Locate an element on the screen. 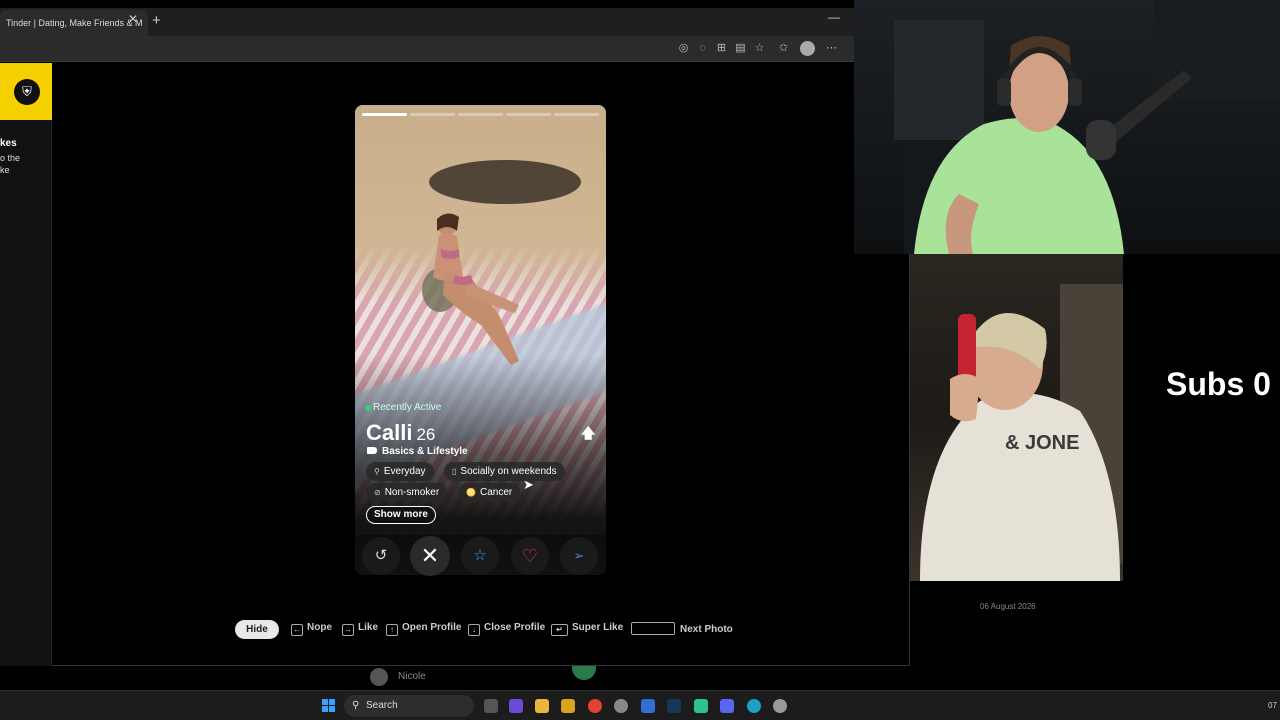 This screenshot has width=1280, height=720. profile-name-line: Calli 26 is located at coordinates (400, 433).